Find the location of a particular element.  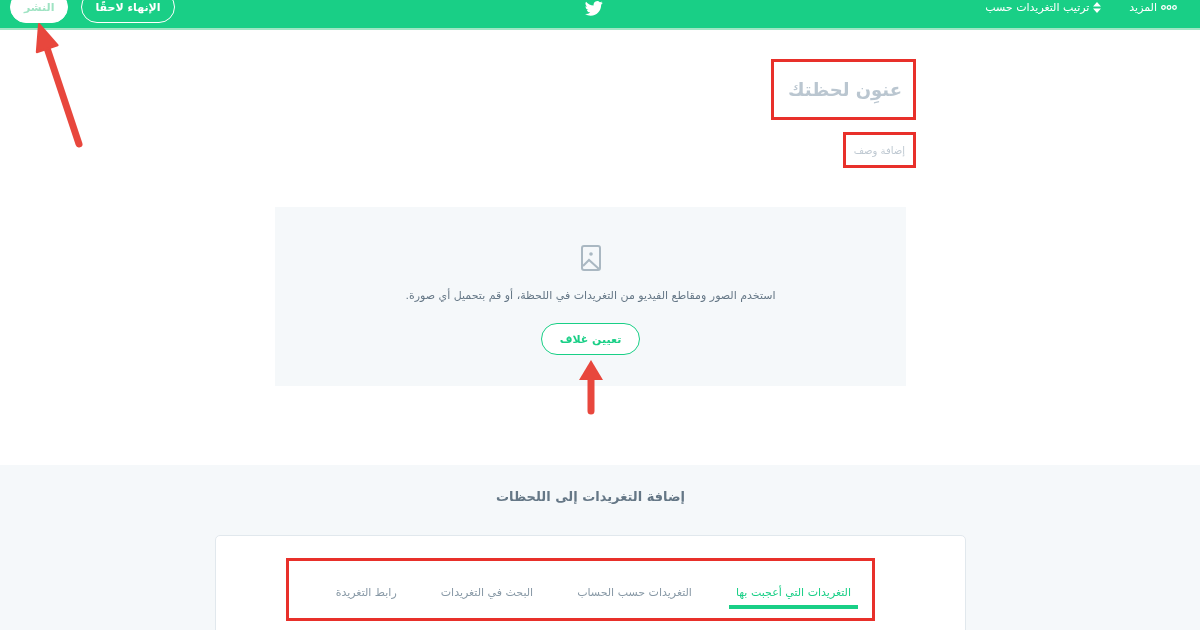

bird-icon is located at coordinates (593, 8).